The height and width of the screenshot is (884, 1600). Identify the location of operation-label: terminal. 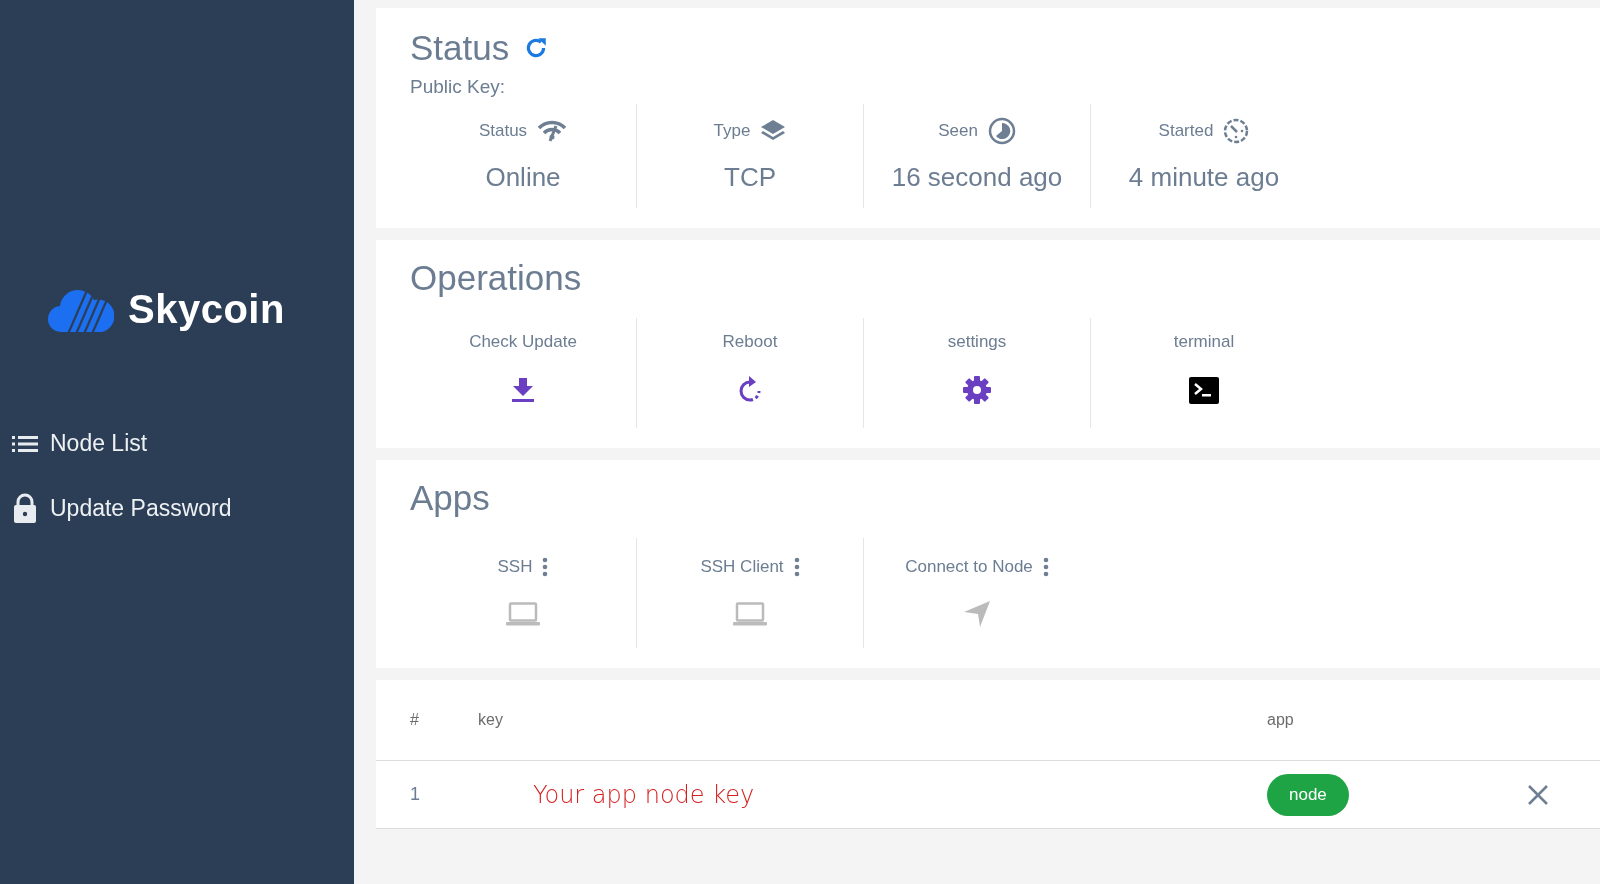
(1204, 342).